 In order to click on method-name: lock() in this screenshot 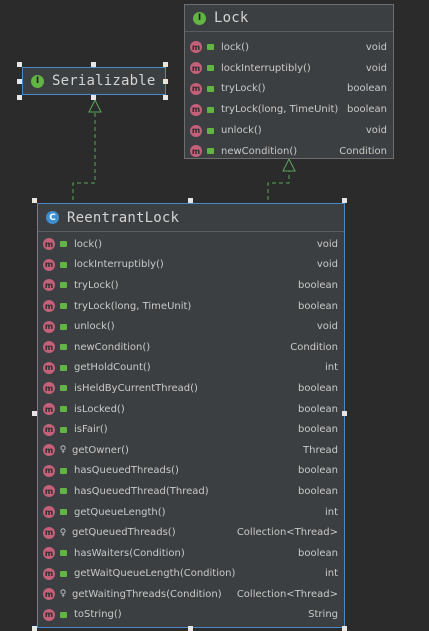, I will do `click(88, 244)`.